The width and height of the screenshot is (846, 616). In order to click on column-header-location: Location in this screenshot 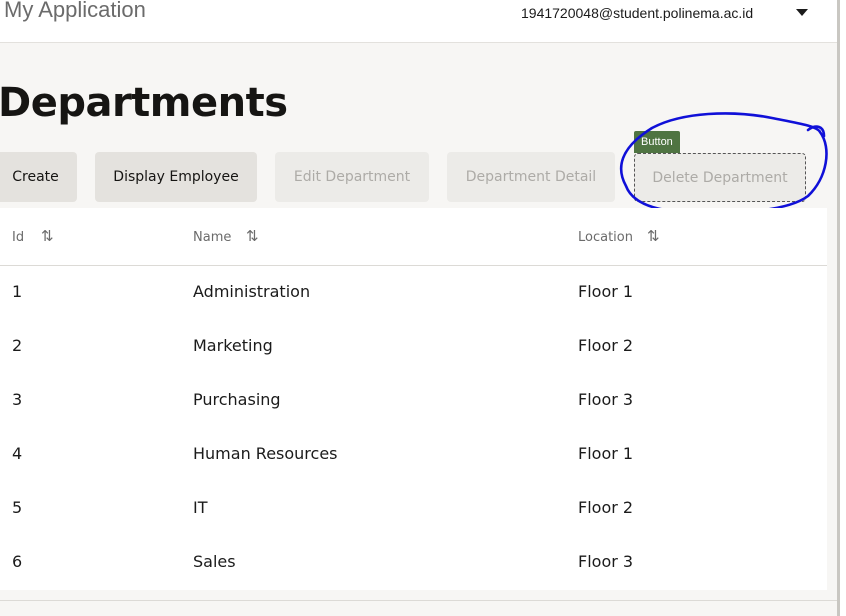, I will do `click(605, 237)`.